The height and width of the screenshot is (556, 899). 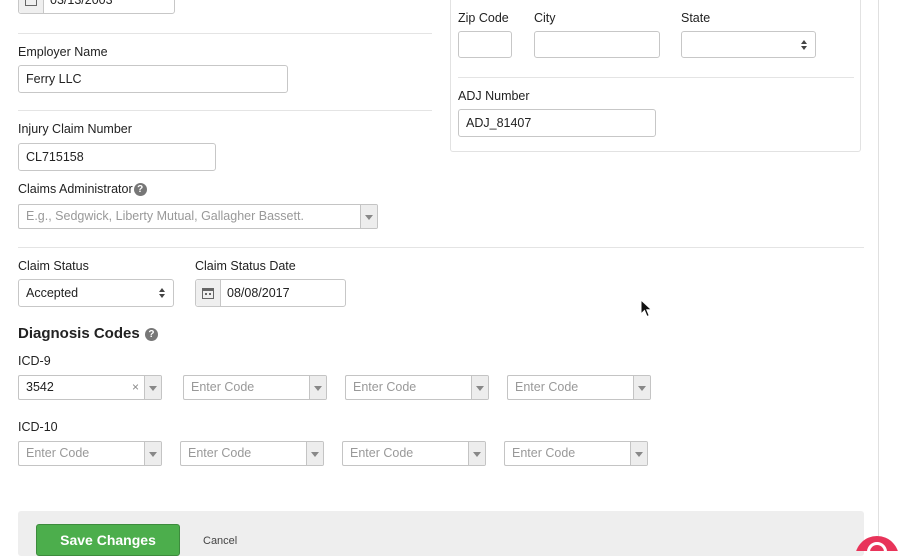 What do you see at coordinates (877, 543) in the screenshot?
I see `support-chat-icon` at bounding box center [877, 543].